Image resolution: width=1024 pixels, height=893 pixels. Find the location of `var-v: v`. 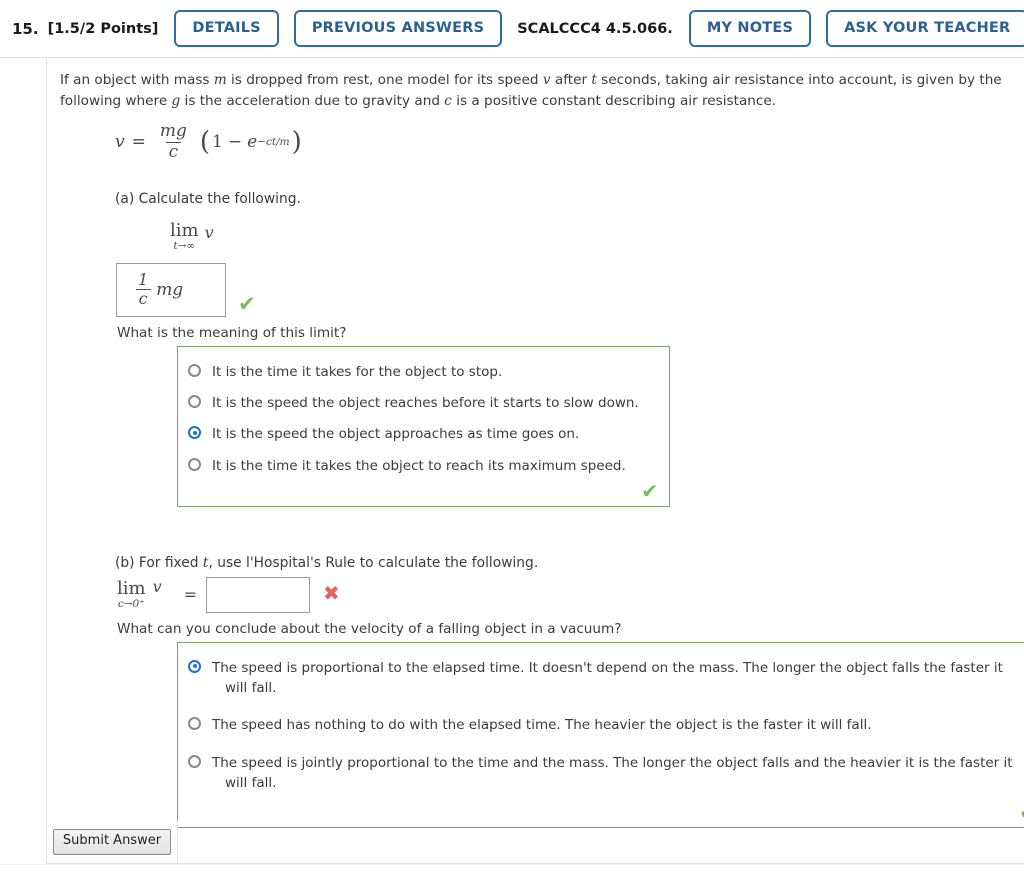

var-v: v is located at coordinates (546, 80).